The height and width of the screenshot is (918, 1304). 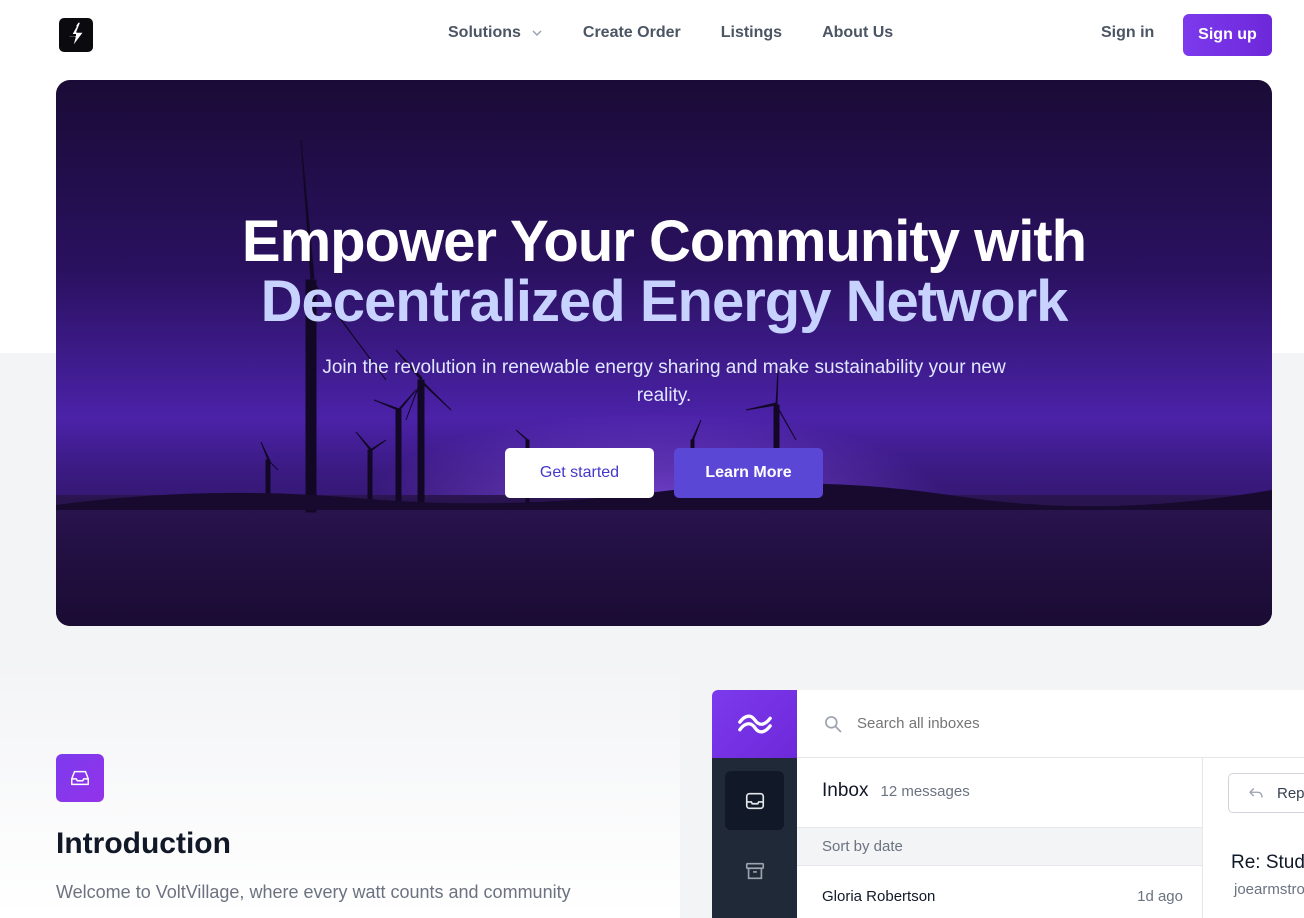 What do you see at coordinates (845, 790) in the screenshot?
I see `inbox-title: Inbox` at bounding box center [845, 790].